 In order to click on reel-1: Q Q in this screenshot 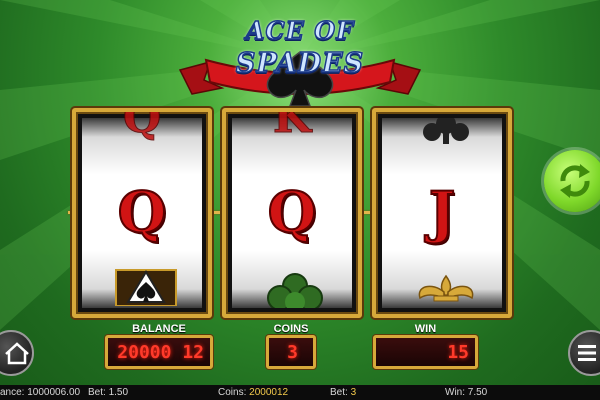, I will do `click(142, 213)`.